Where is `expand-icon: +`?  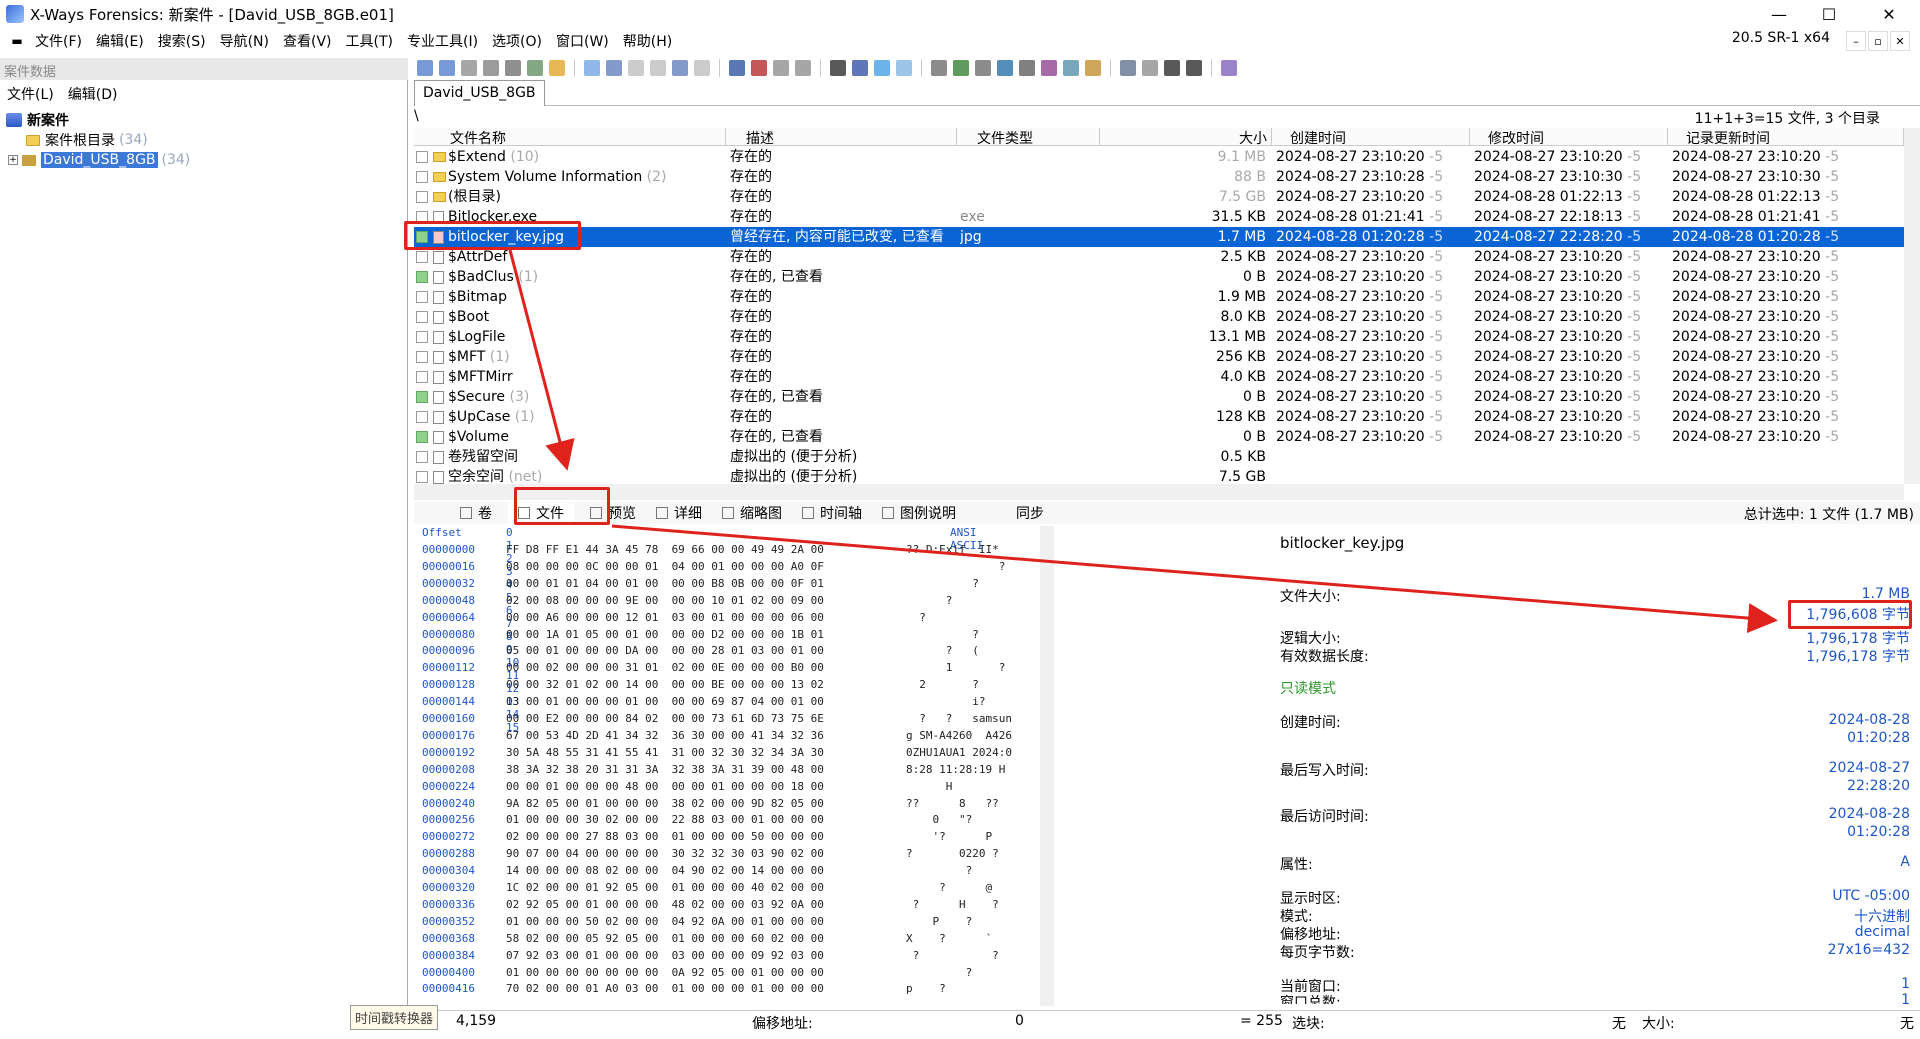
expand-icon: + is located at coordinates (13, 160).